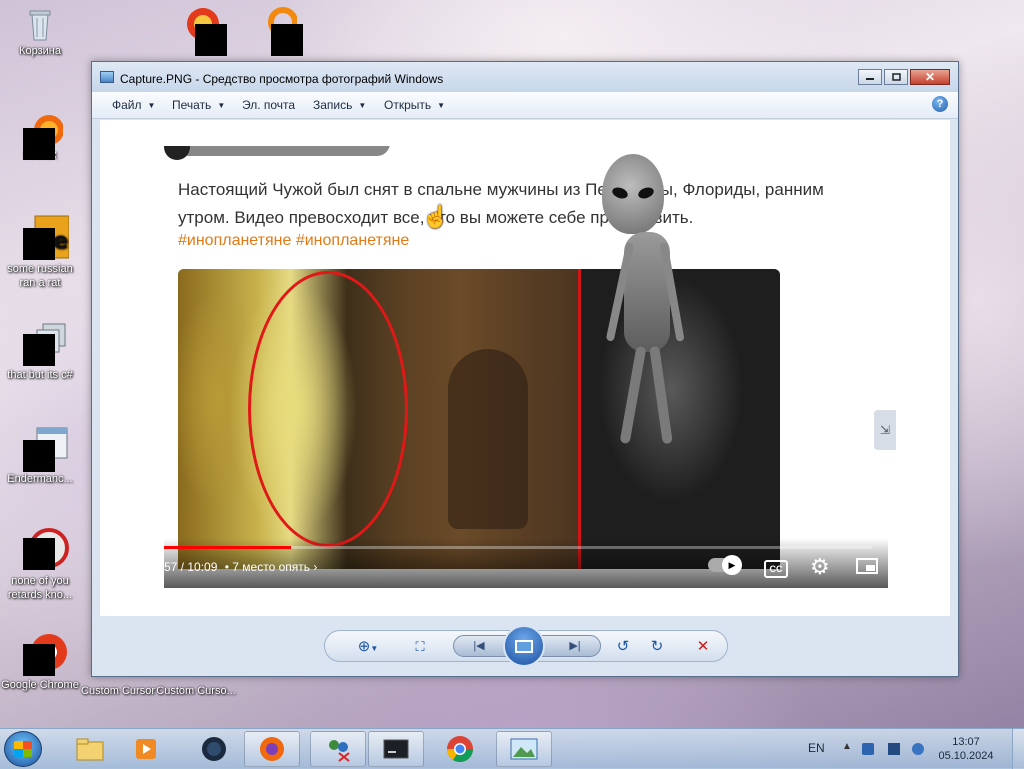 Image resolution: width=1024 pixels, height=769 pixels. What do you see at coordinates (620, 193) in the screenshot?
I see `alien-eye` at bounding box center [620, 193].